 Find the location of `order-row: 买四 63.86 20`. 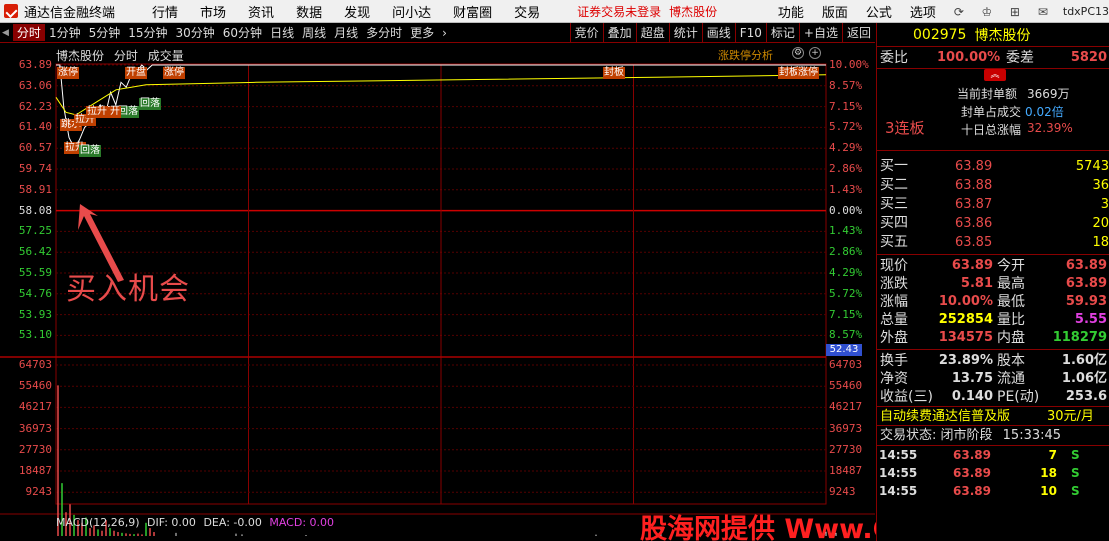

order-row: 买四 63.86 20 is located at coordinates (993, 223).